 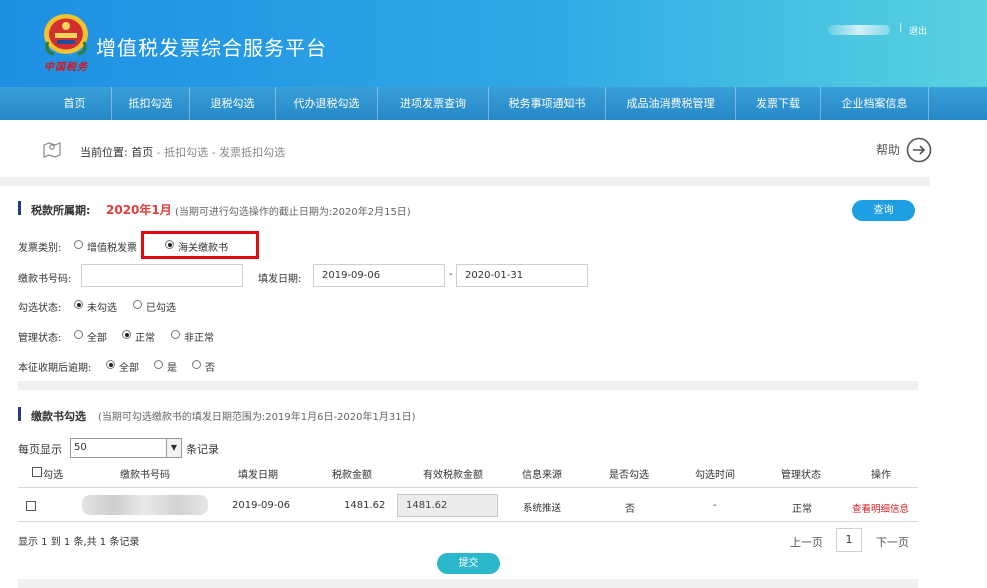 I want to click on radio-vat-invoice, so click(x=78, y=244).